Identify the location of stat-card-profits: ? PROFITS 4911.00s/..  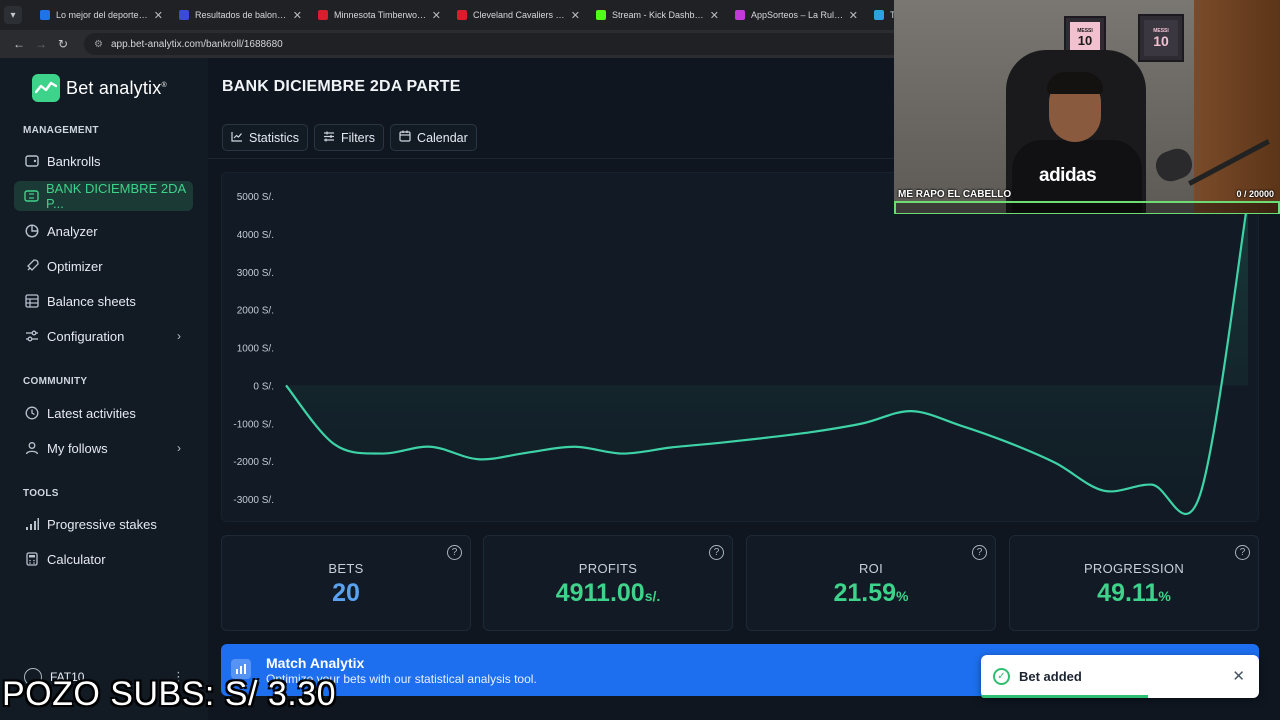
(608, 583).